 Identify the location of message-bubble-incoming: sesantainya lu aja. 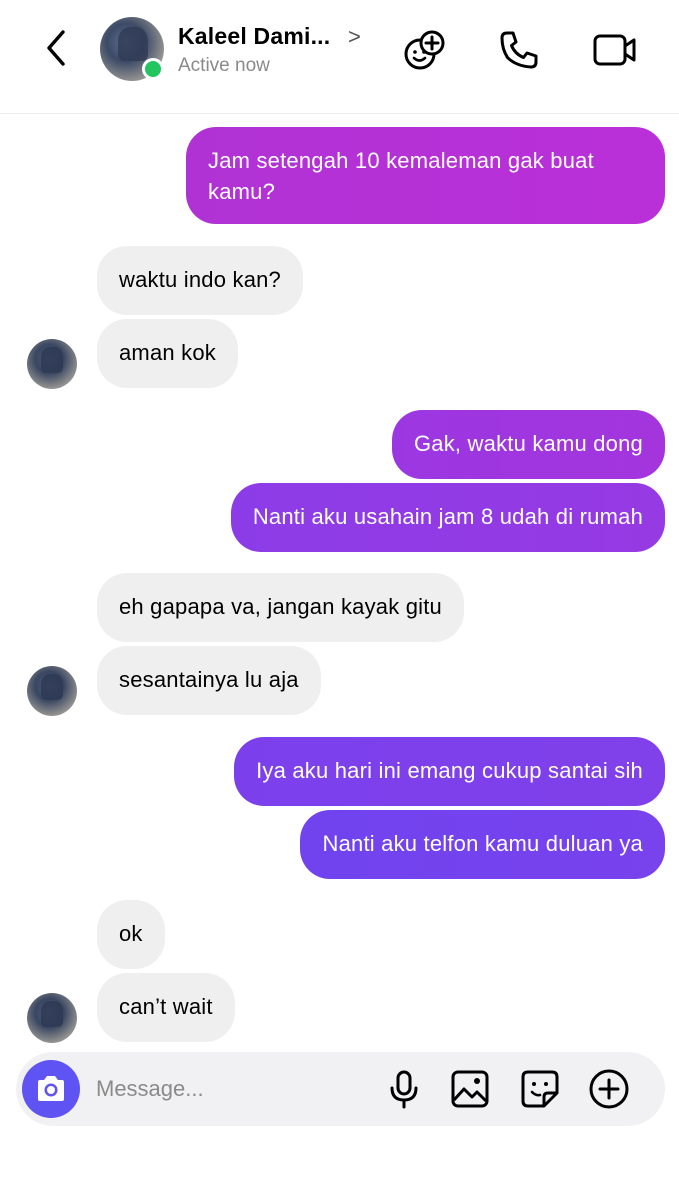
(209, 680).